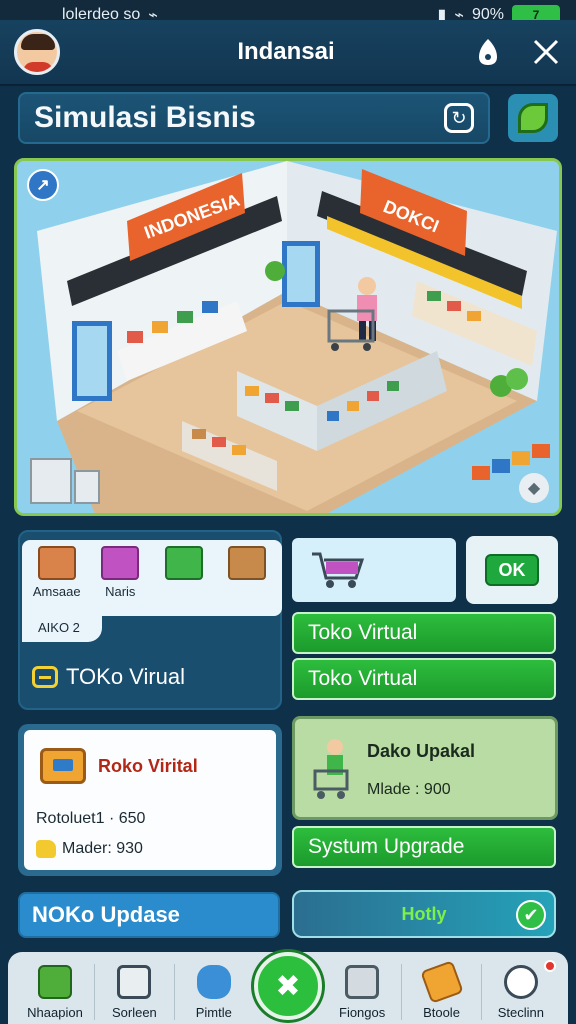  I want to click on kiosk-icon, so click(362, 982).